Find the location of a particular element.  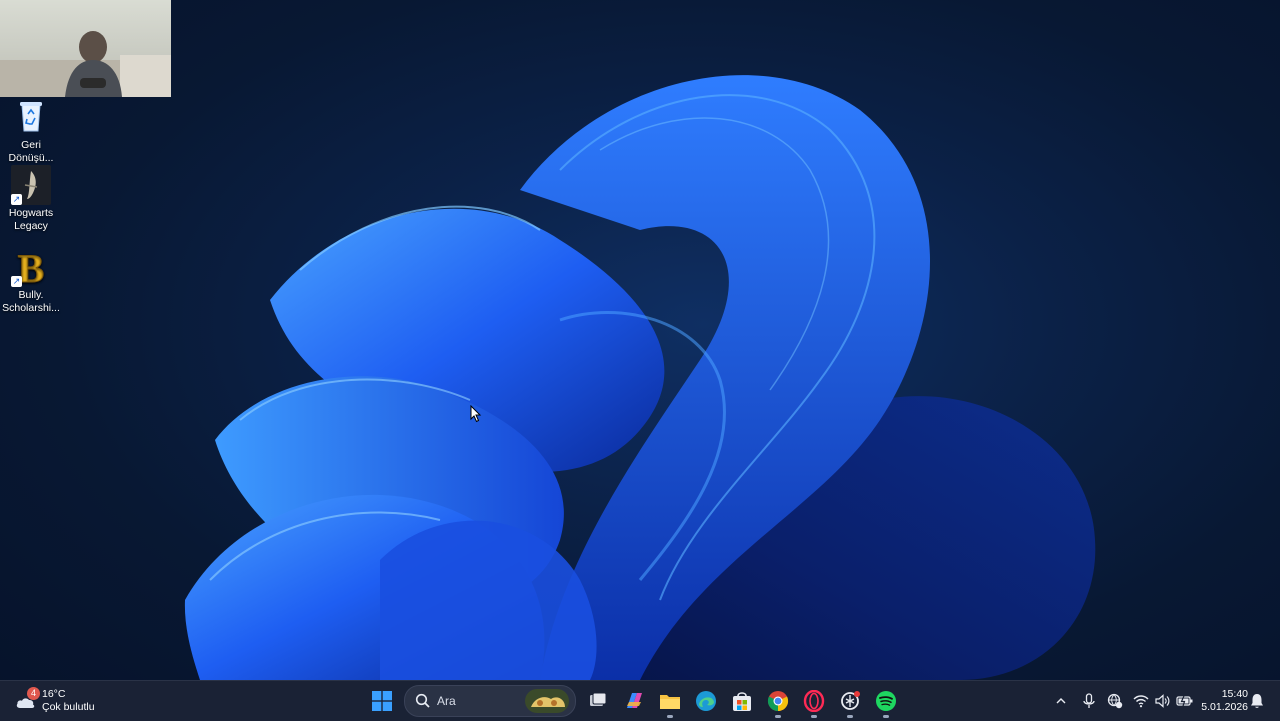

show-hidden-icons-button is located at coordinates (1061, 701).